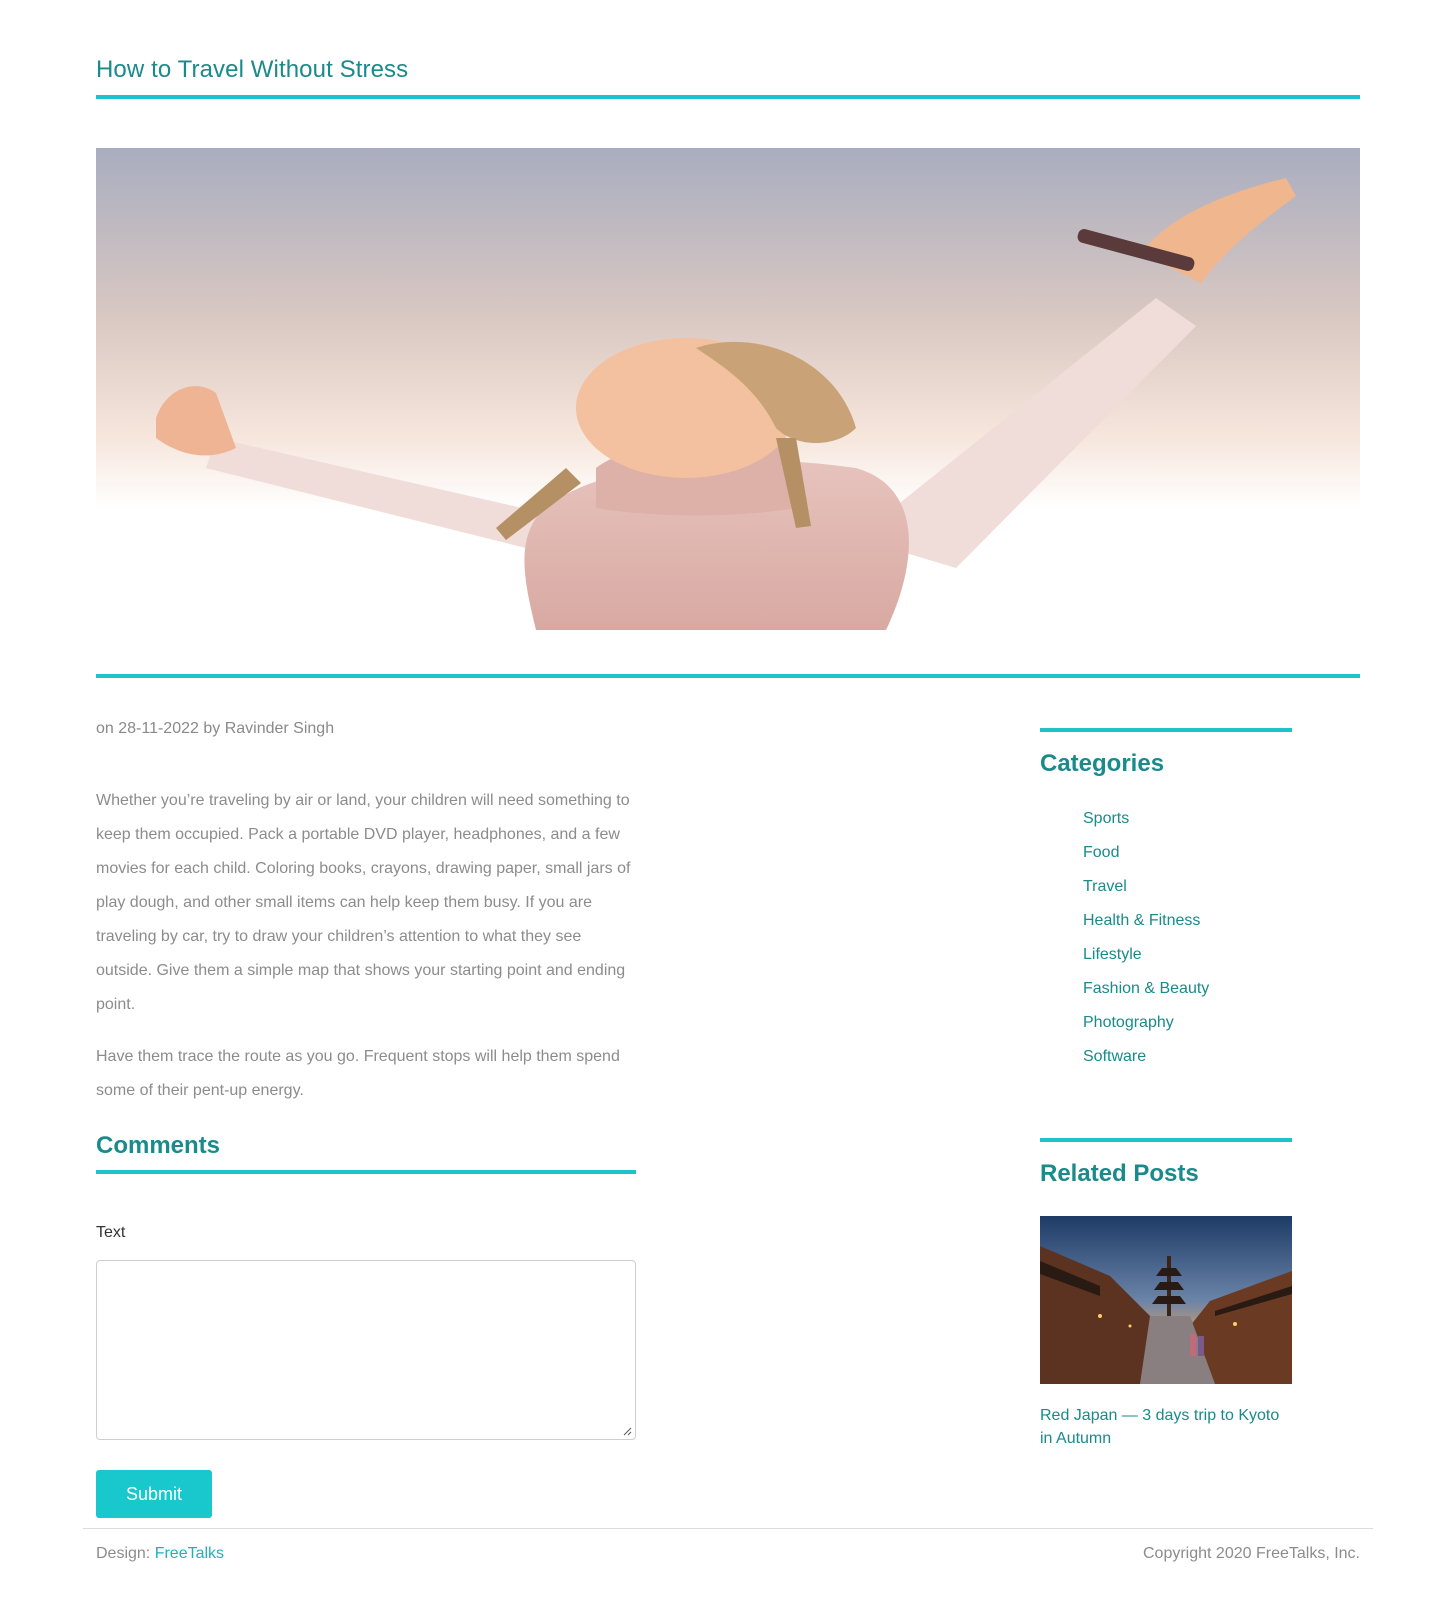 Image resolution: width=1440 pixels, height=1608 pixels. Describe the element at coordinates (1146, 853) in the screenshot. I see `category-link-food: Food` at that location.